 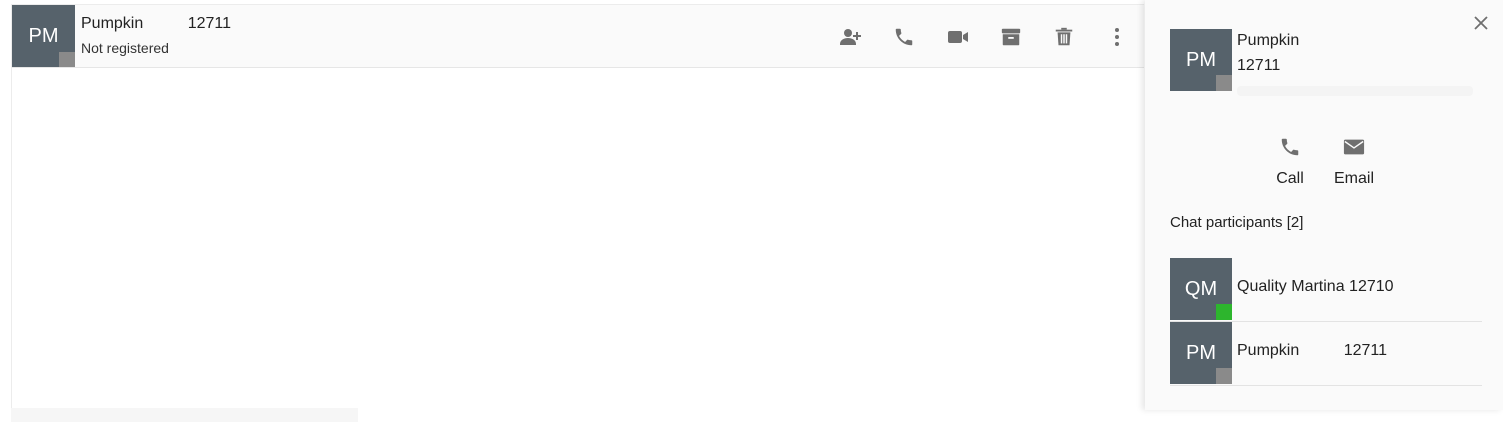 I want to click on avatar-initials: QM, so click(x=1201, y=288).